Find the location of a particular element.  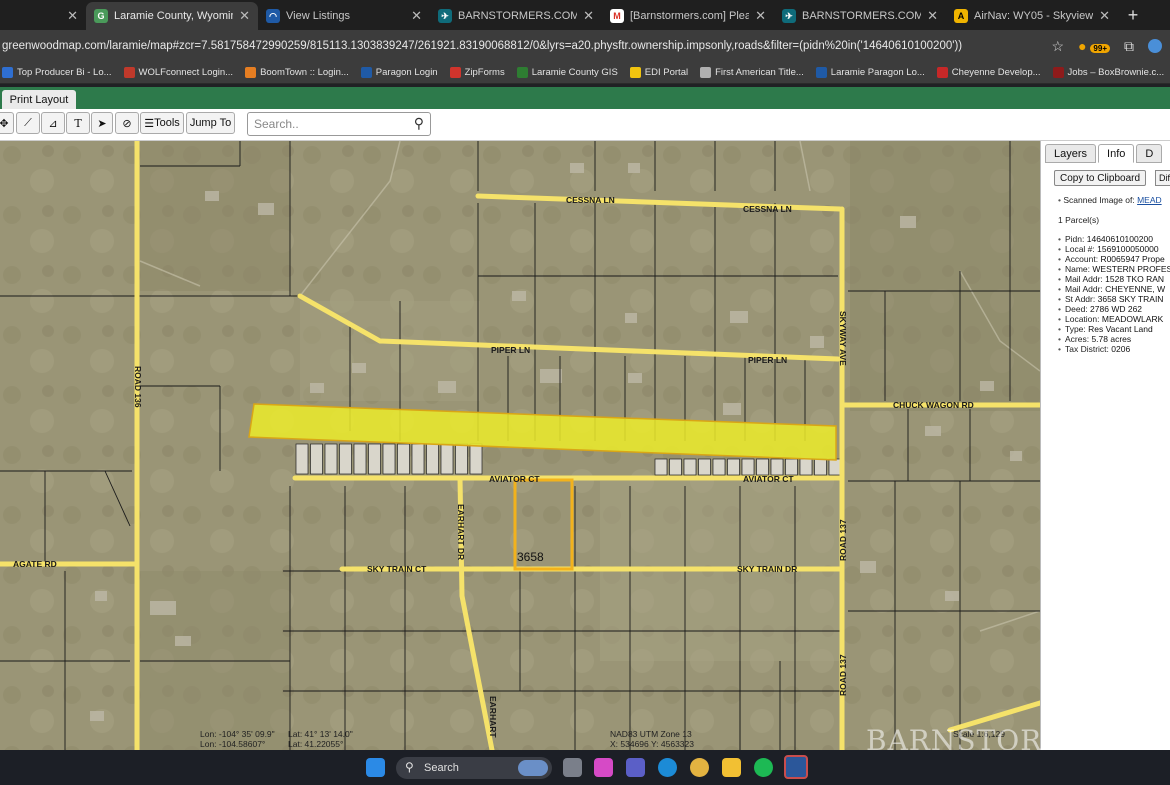

browser-tab-5: ✈ BARNSTORMERS.COM Find Air ✕ is located at coordinates (860, 16).